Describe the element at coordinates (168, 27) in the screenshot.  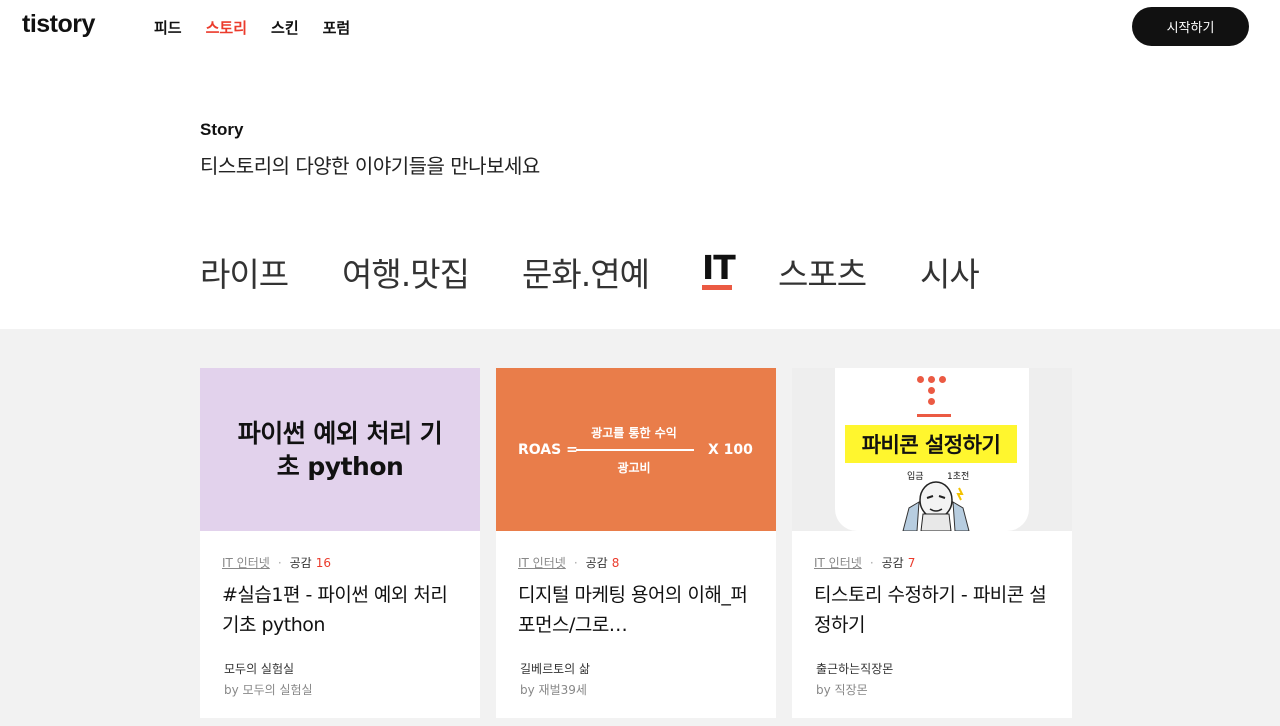
I see `nav-item-feed: 피드` at that location.